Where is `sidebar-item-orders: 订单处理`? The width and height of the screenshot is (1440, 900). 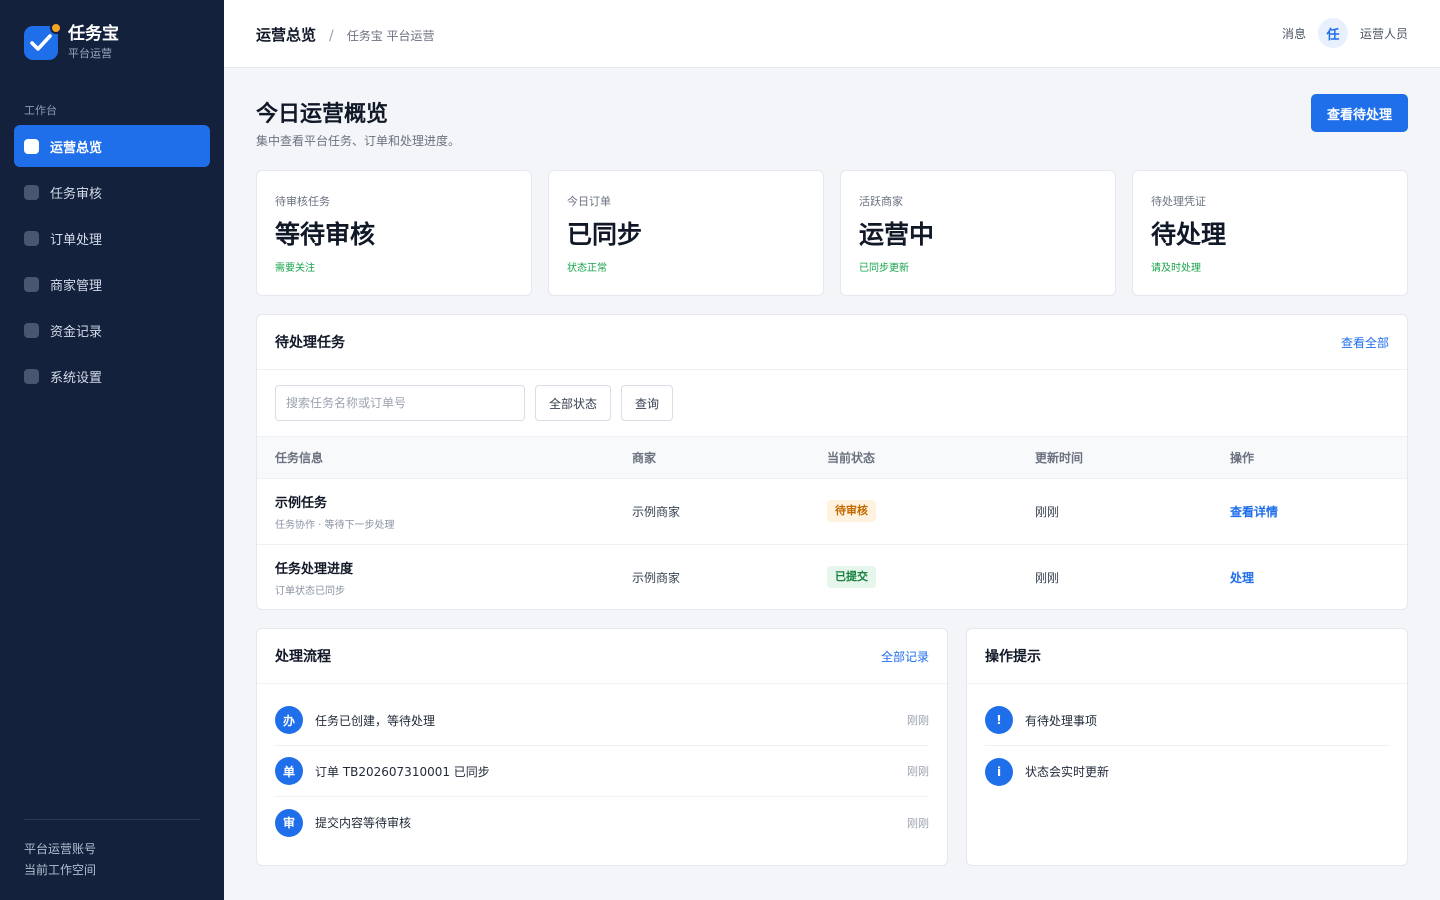
sidebar-item-orders: 订单处理 is located at coordinates (112, 238).